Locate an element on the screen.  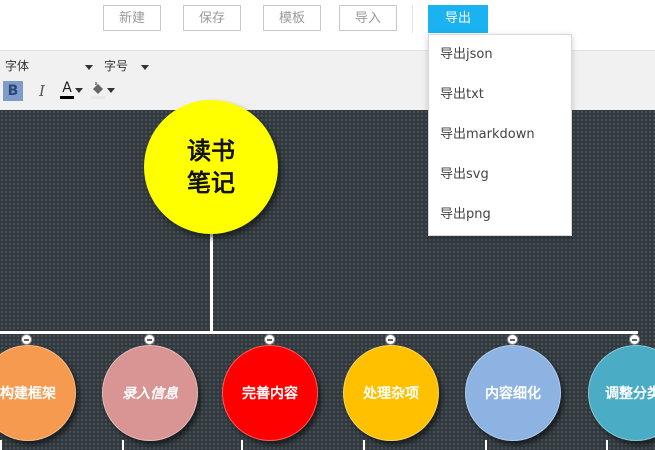
save-button: 保存 is located at coordinates (212, 18).